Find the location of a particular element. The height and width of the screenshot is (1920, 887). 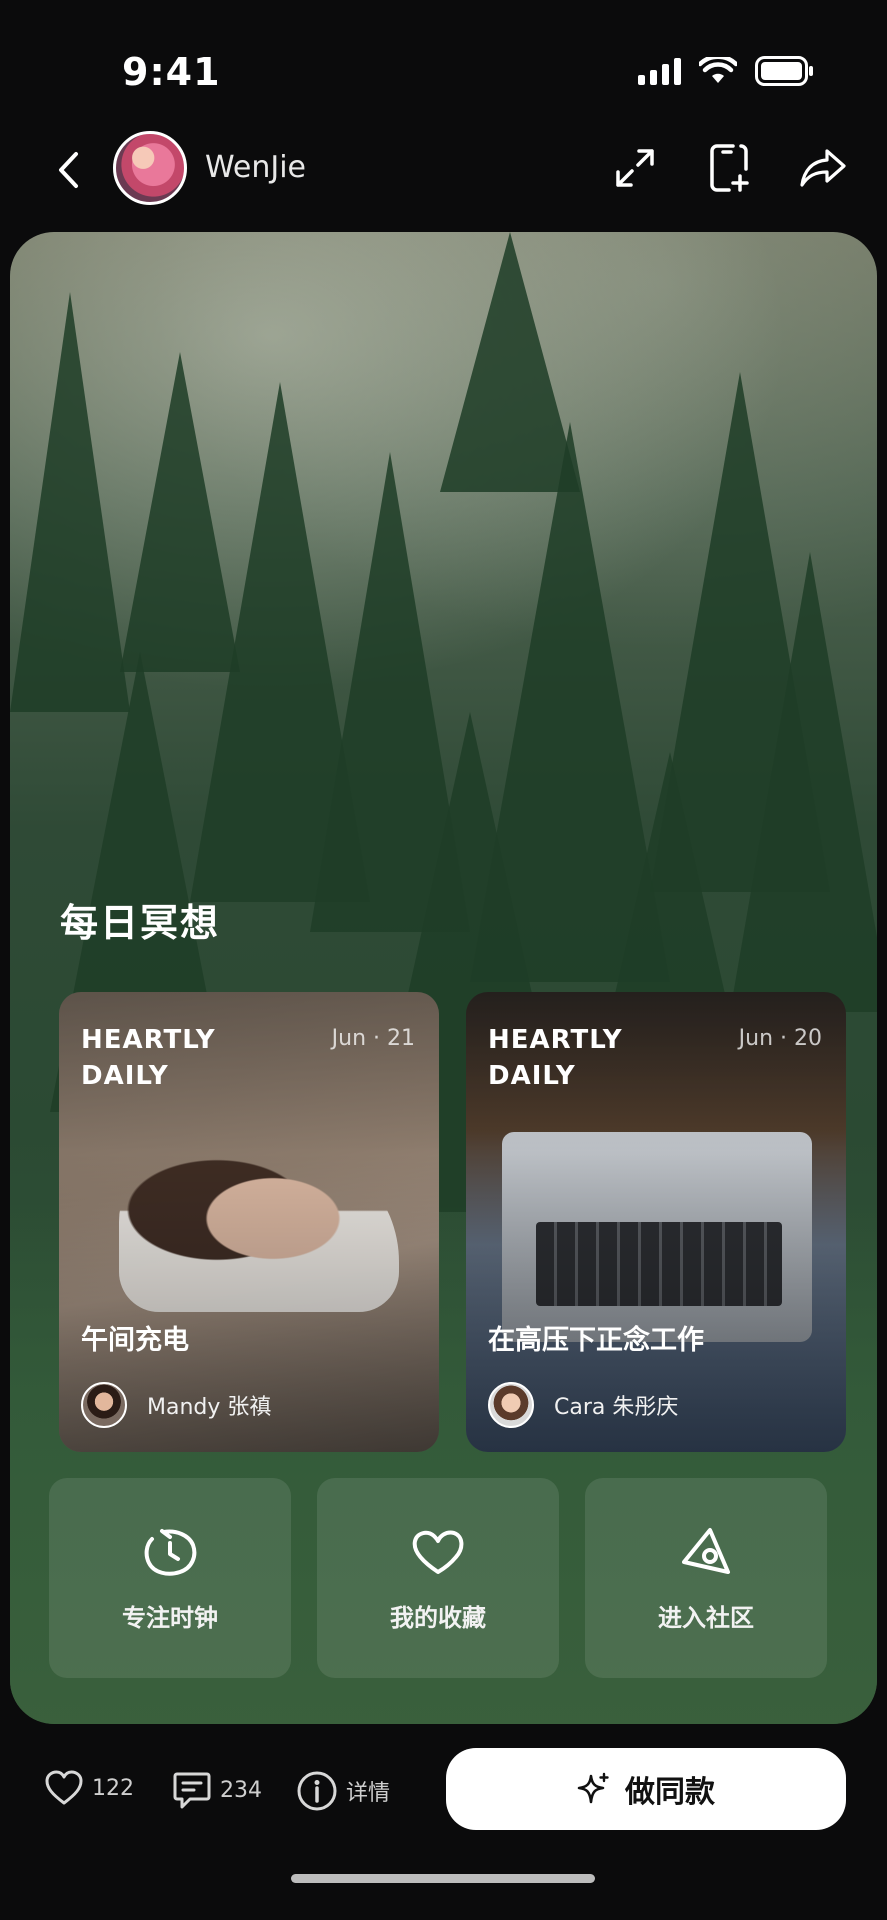

action-label: 进入社区 is located at coordinates (706, 1617).